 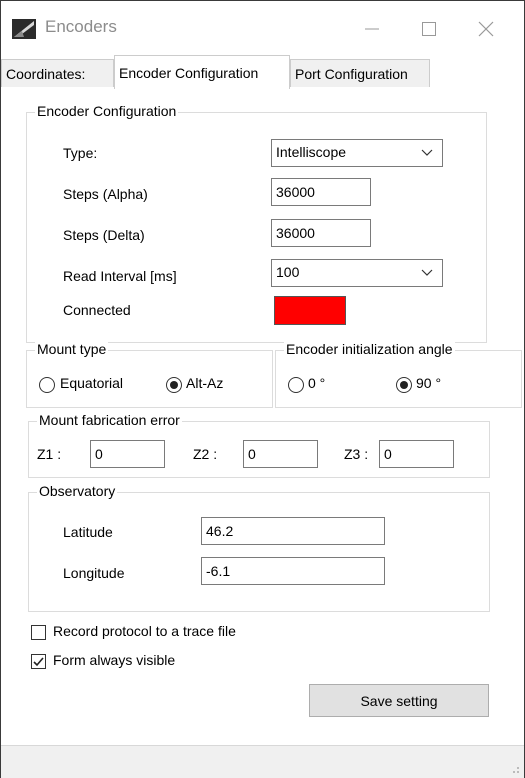 What do you see at coordinates (202, 72) in the screenshot?
I see `tab-encoder-configuration: Encoder Configuration` at bounding box center [202, 72].